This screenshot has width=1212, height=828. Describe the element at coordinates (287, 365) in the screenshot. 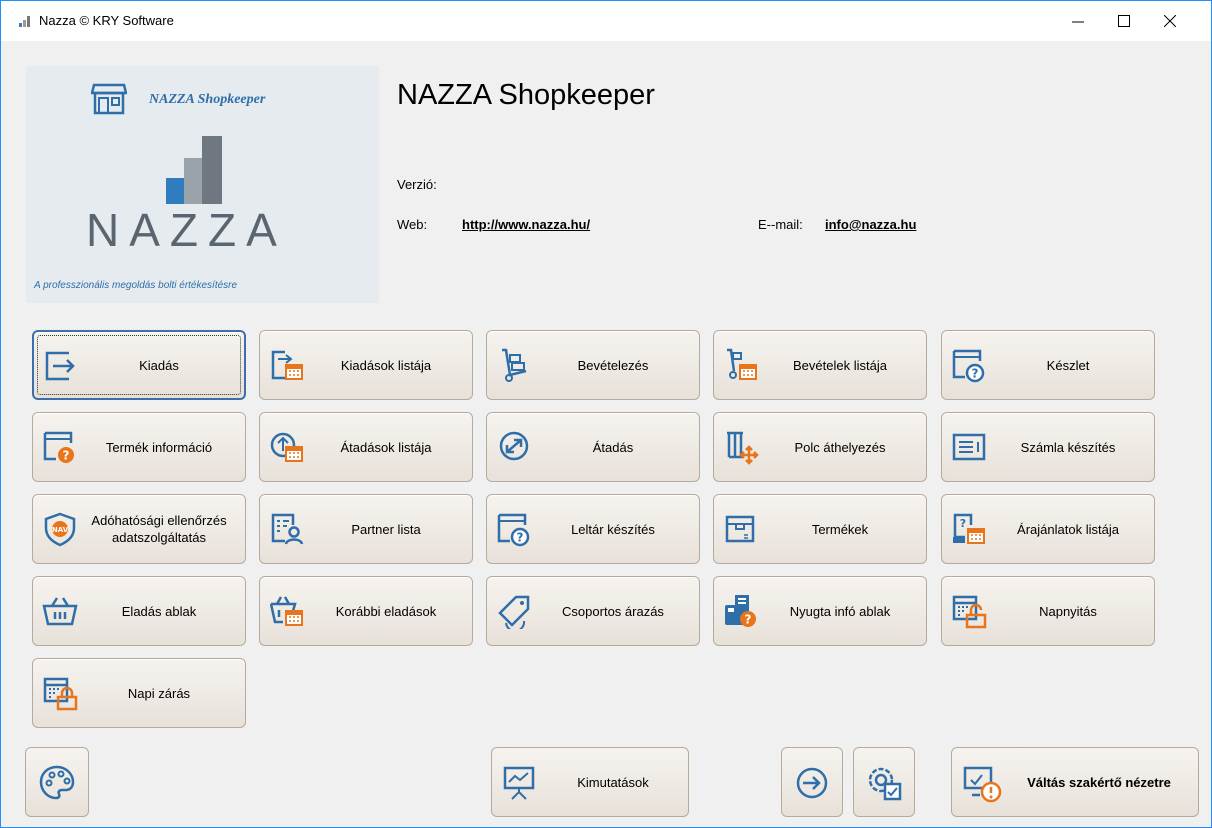

I see `export-calendar-icon` at that location.